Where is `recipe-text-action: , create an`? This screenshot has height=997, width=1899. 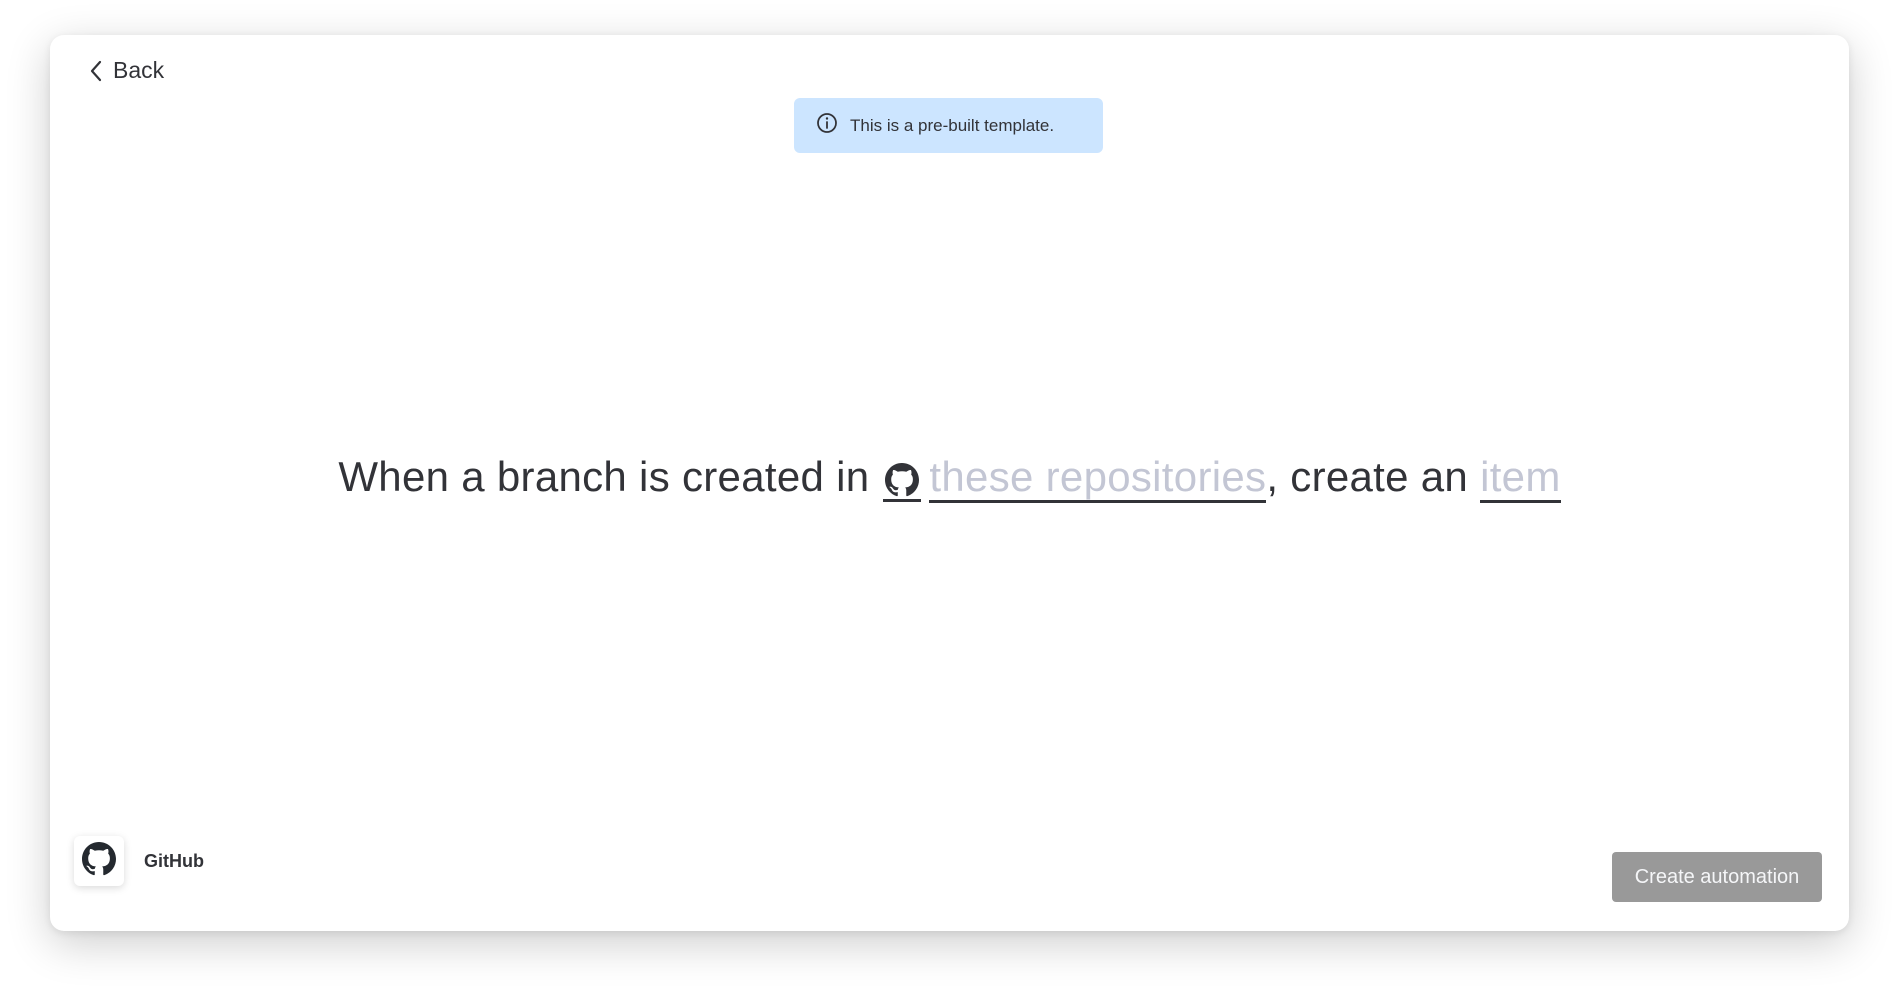
recipe-text-action: , create an is located at coordinates (1367, 476).